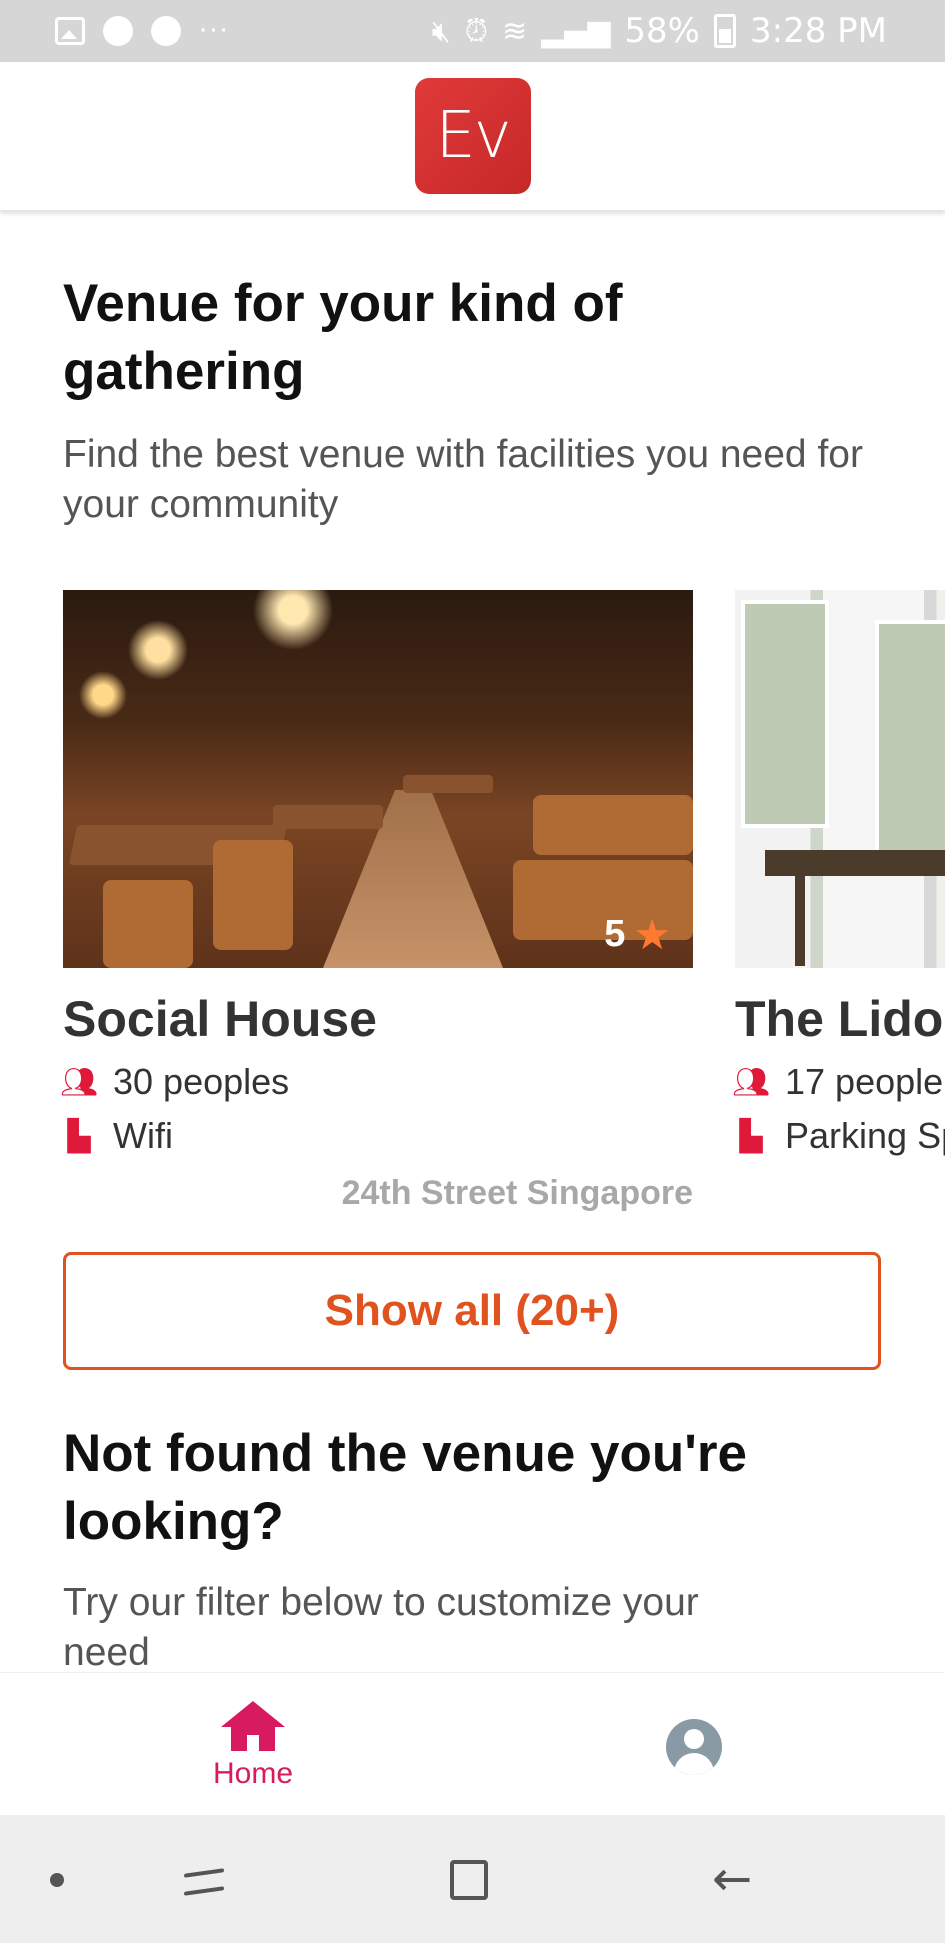 This screenshot has height=1943, width=945. What do you see at coordinates (840, 779) in the screenshot?
I see `venue-photo` at bounding box center [840, 779].